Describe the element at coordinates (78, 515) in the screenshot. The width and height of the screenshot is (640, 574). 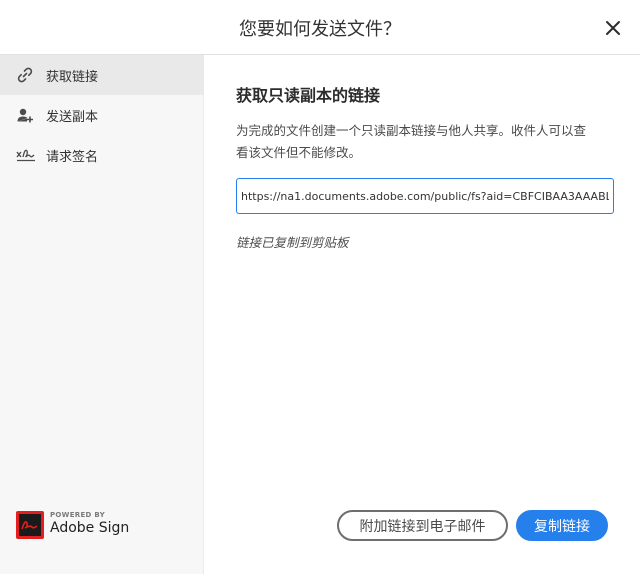
I see `powered-by-label: POWERED BY` at that location.